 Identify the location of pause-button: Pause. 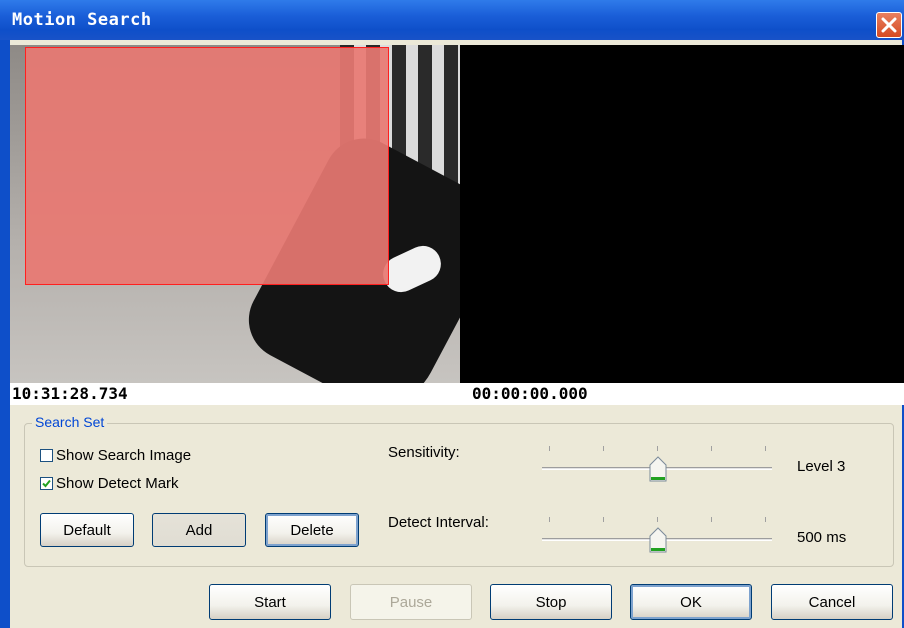
(411, 602).